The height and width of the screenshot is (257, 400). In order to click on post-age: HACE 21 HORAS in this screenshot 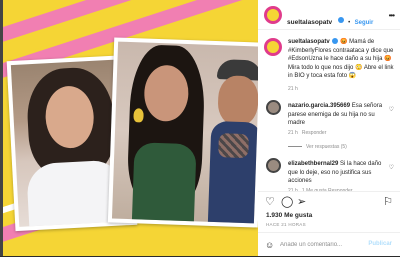, I will do `click(286, 224)`.